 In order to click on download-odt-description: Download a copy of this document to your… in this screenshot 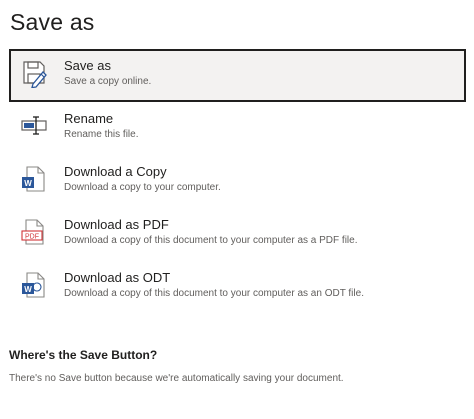, I will do `click(214, 293)`.